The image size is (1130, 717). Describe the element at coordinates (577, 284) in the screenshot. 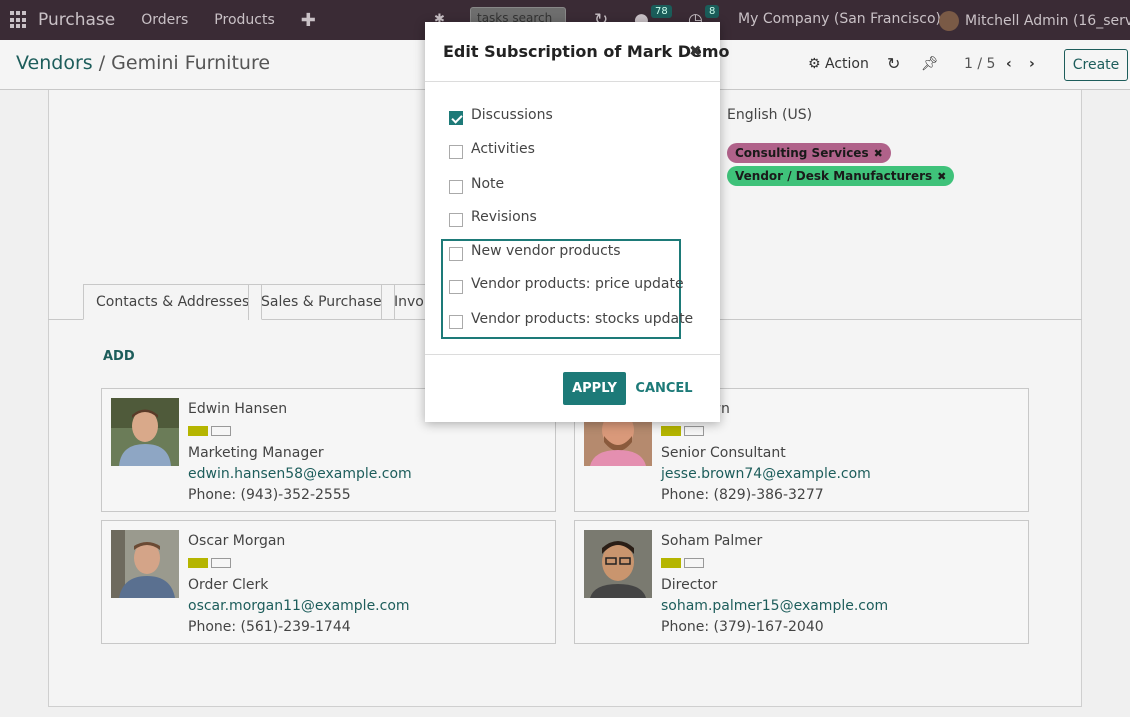

I see `option-label: Vendor products: price update` at that location.